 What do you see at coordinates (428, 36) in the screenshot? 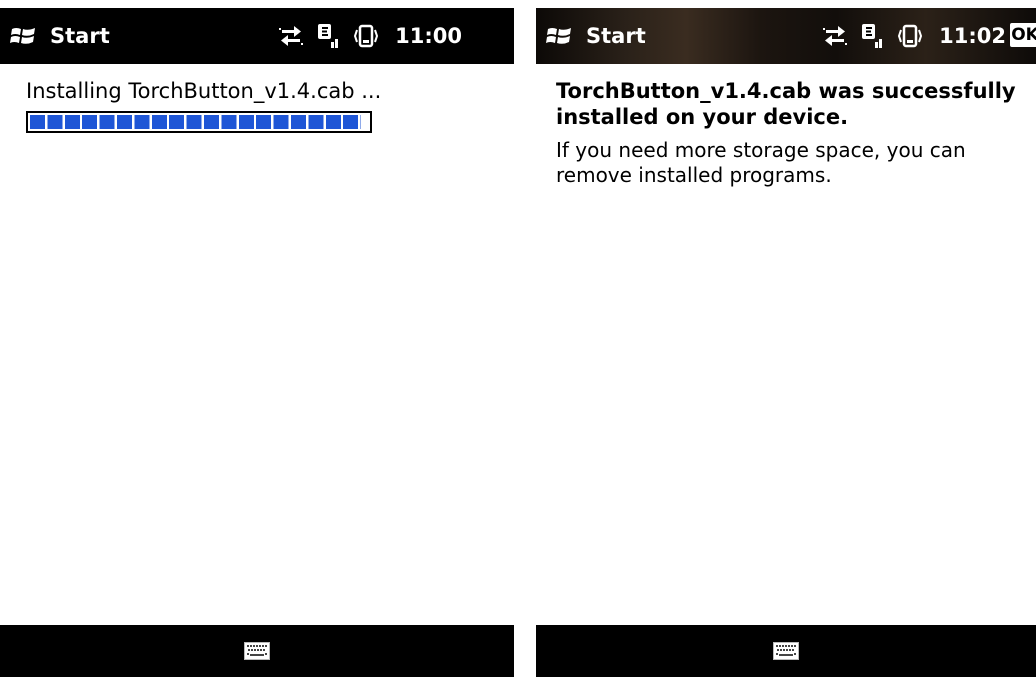
I see `clock: 11:00` at bounding box center [428, 36].